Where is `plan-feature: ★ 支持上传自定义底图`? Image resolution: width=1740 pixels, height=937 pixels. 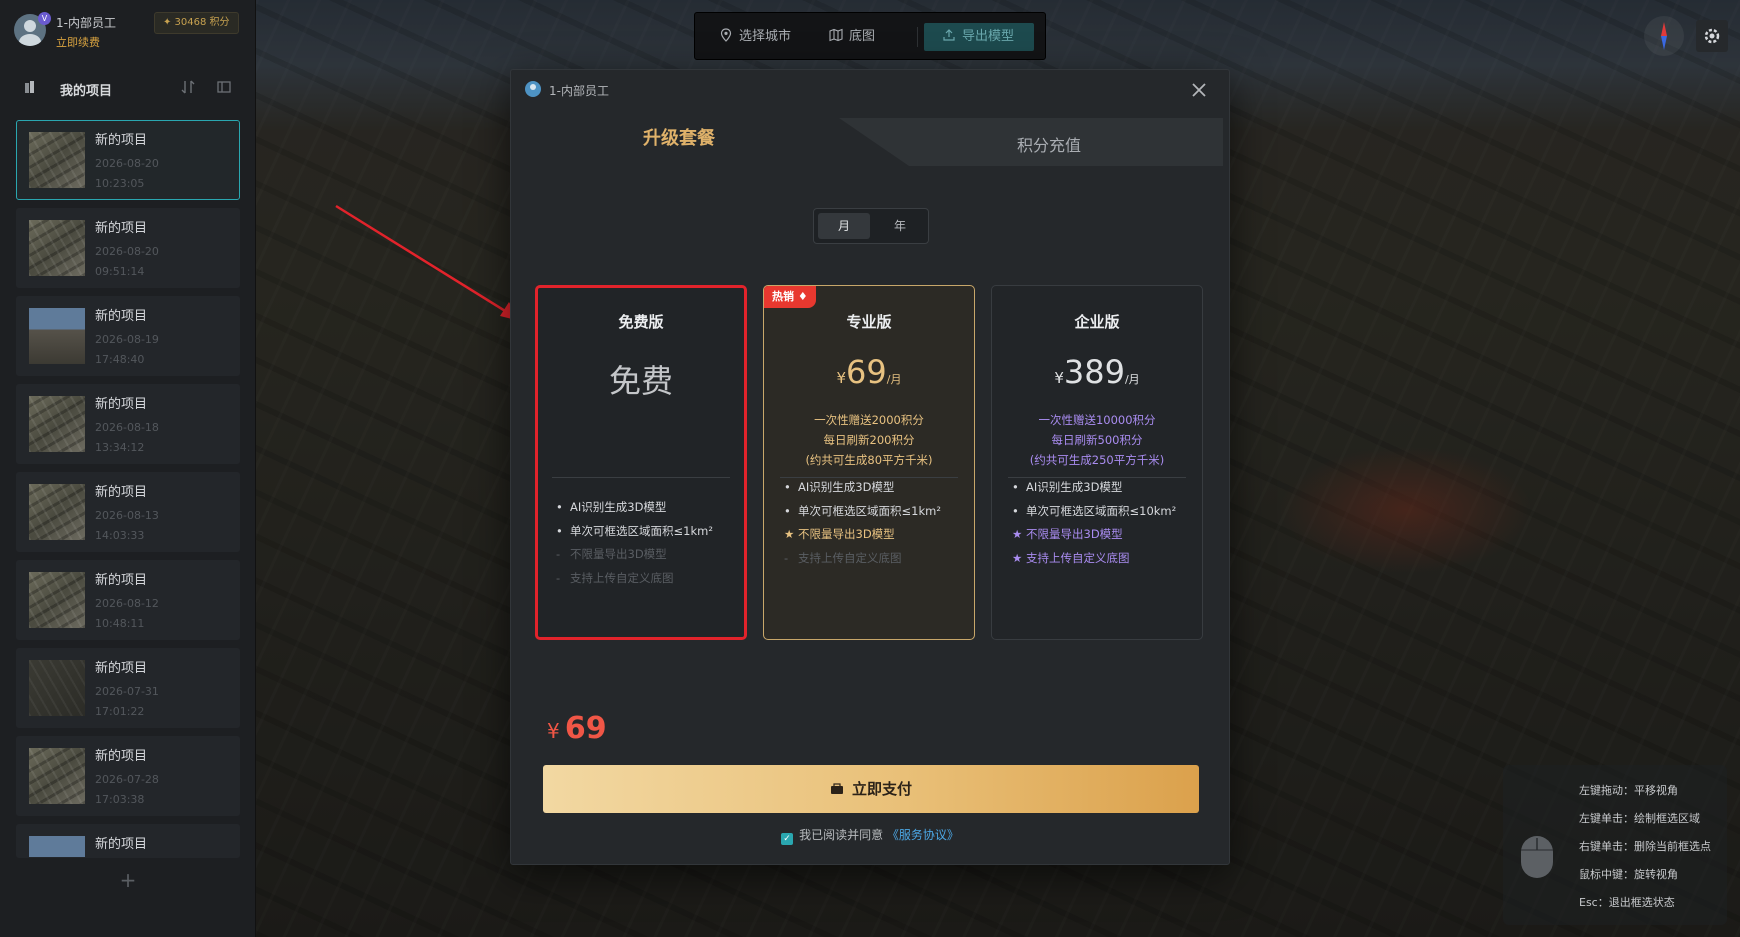 plan-feature: ★ 支持上传自定义底图 is located at coordinates (1071, 558).